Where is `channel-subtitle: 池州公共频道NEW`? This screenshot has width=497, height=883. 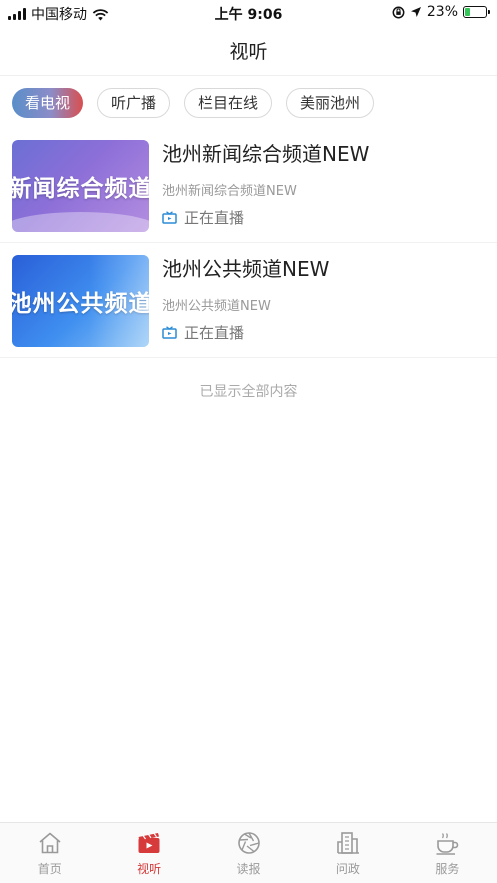
channel-subtitle: 池州公共频道NEW is located at coordinates (216, 306).